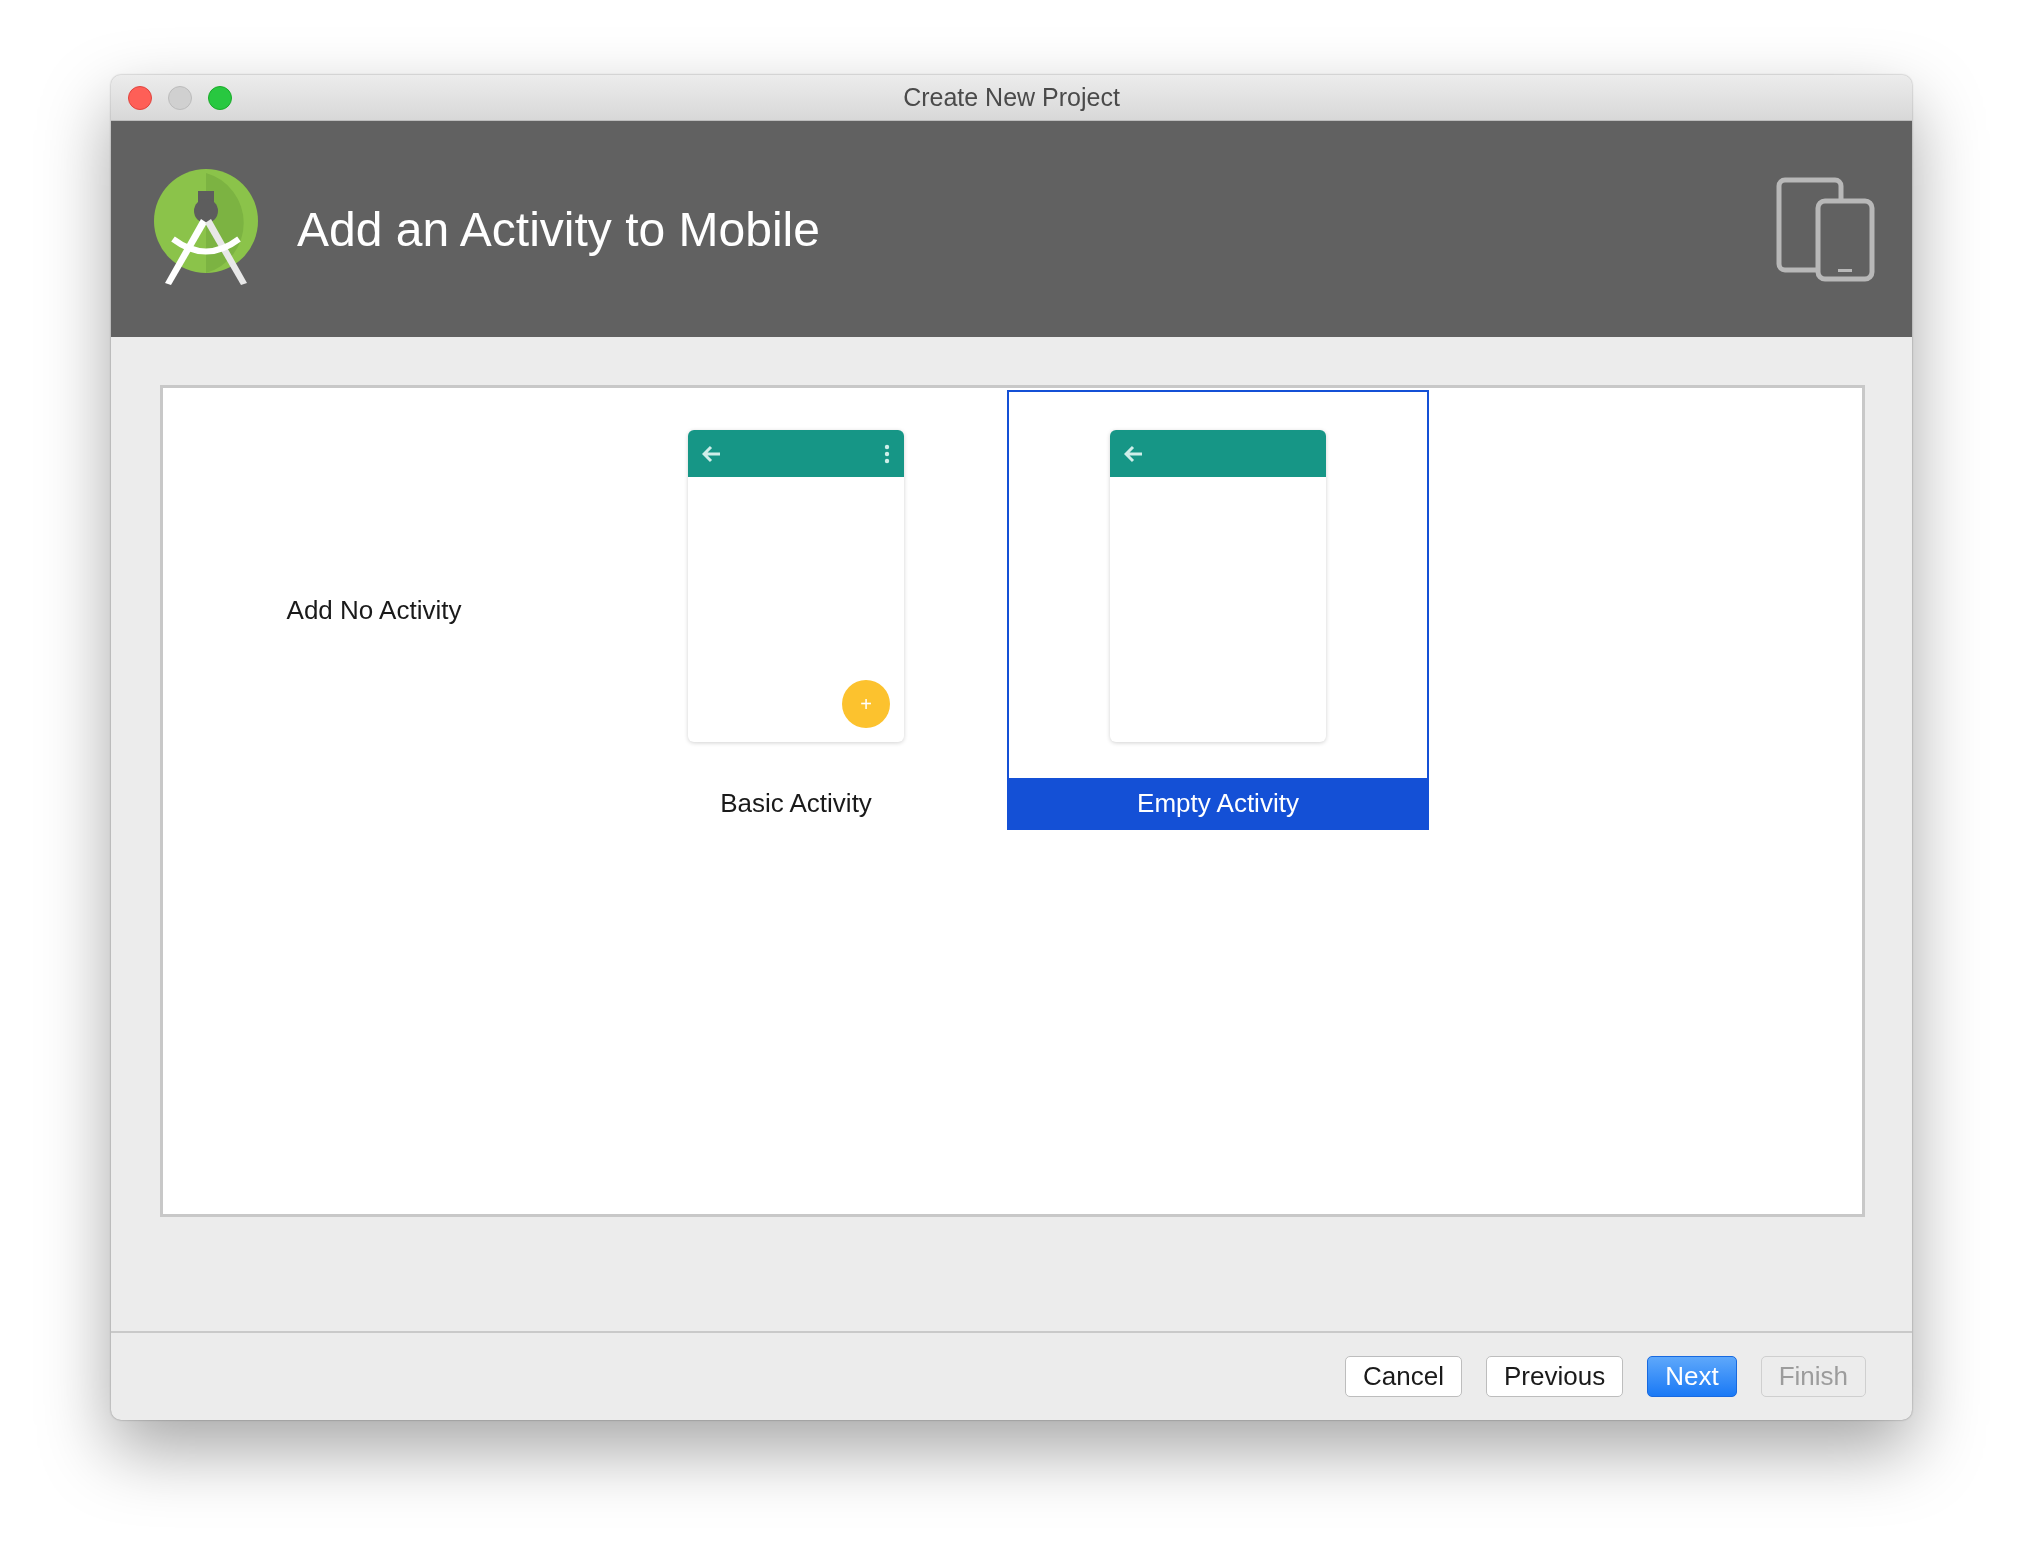 This screenshot has width=2024, height=1568. Describe the element at coordinates (180, 97) in the screenshot. I see `minimize-button` at that location.